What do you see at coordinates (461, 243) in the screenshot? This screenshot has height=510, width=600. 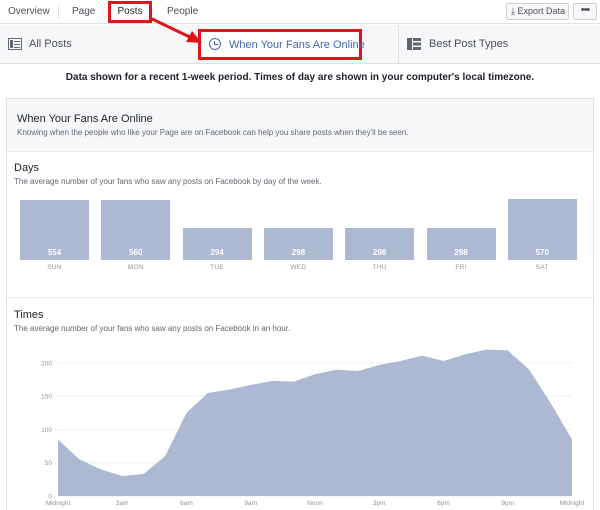 I see `day-bar-fri: 298` at bounding box center [461, 243].